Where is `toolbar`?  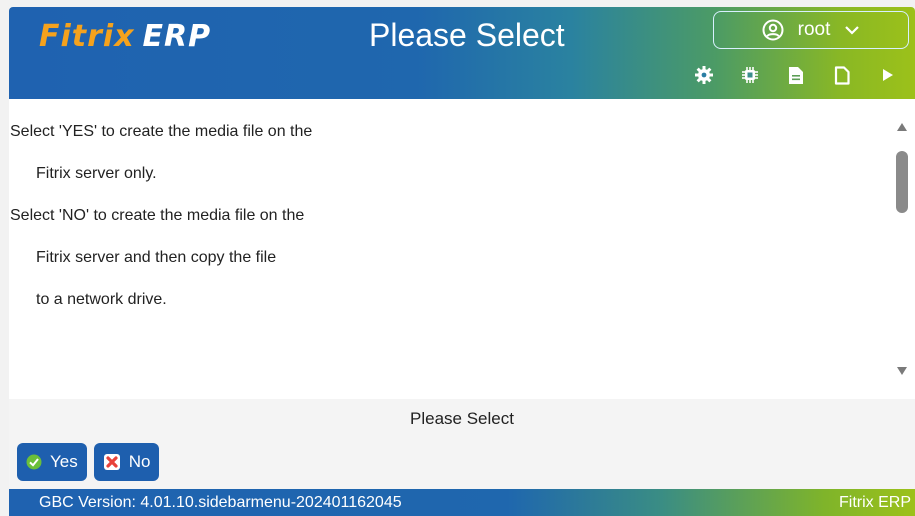
toolbar is located at coordinates (796, 75).